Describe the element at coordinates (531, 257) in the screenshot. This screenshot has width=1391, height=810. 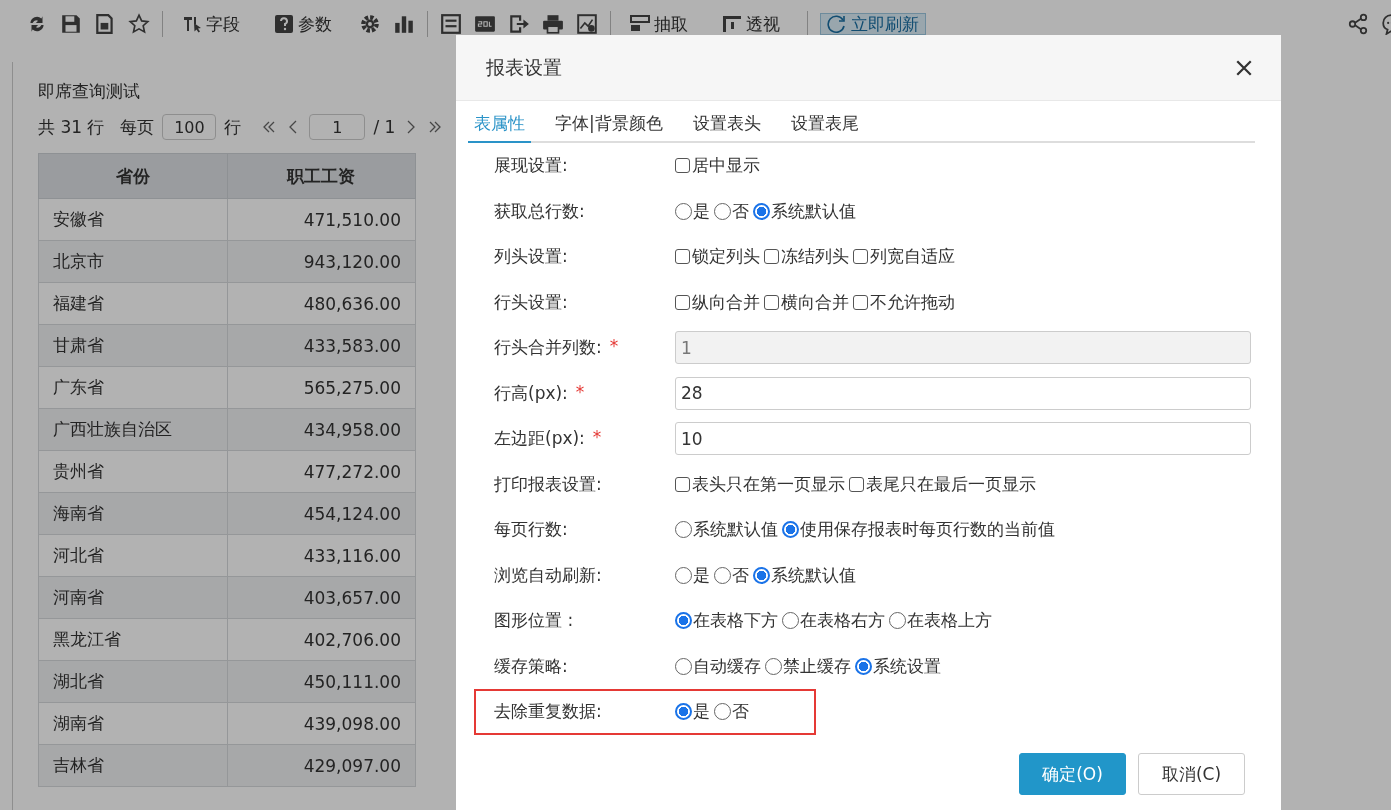
I see `field-label: 列头设置:` at that location.